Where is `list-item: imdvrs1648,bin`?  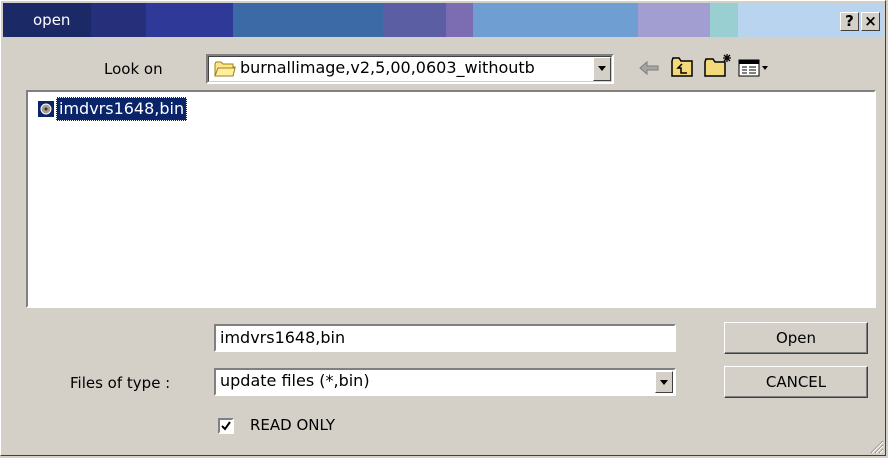 list-item: imdvrs1648,bin is located at coordinates (112, 109).